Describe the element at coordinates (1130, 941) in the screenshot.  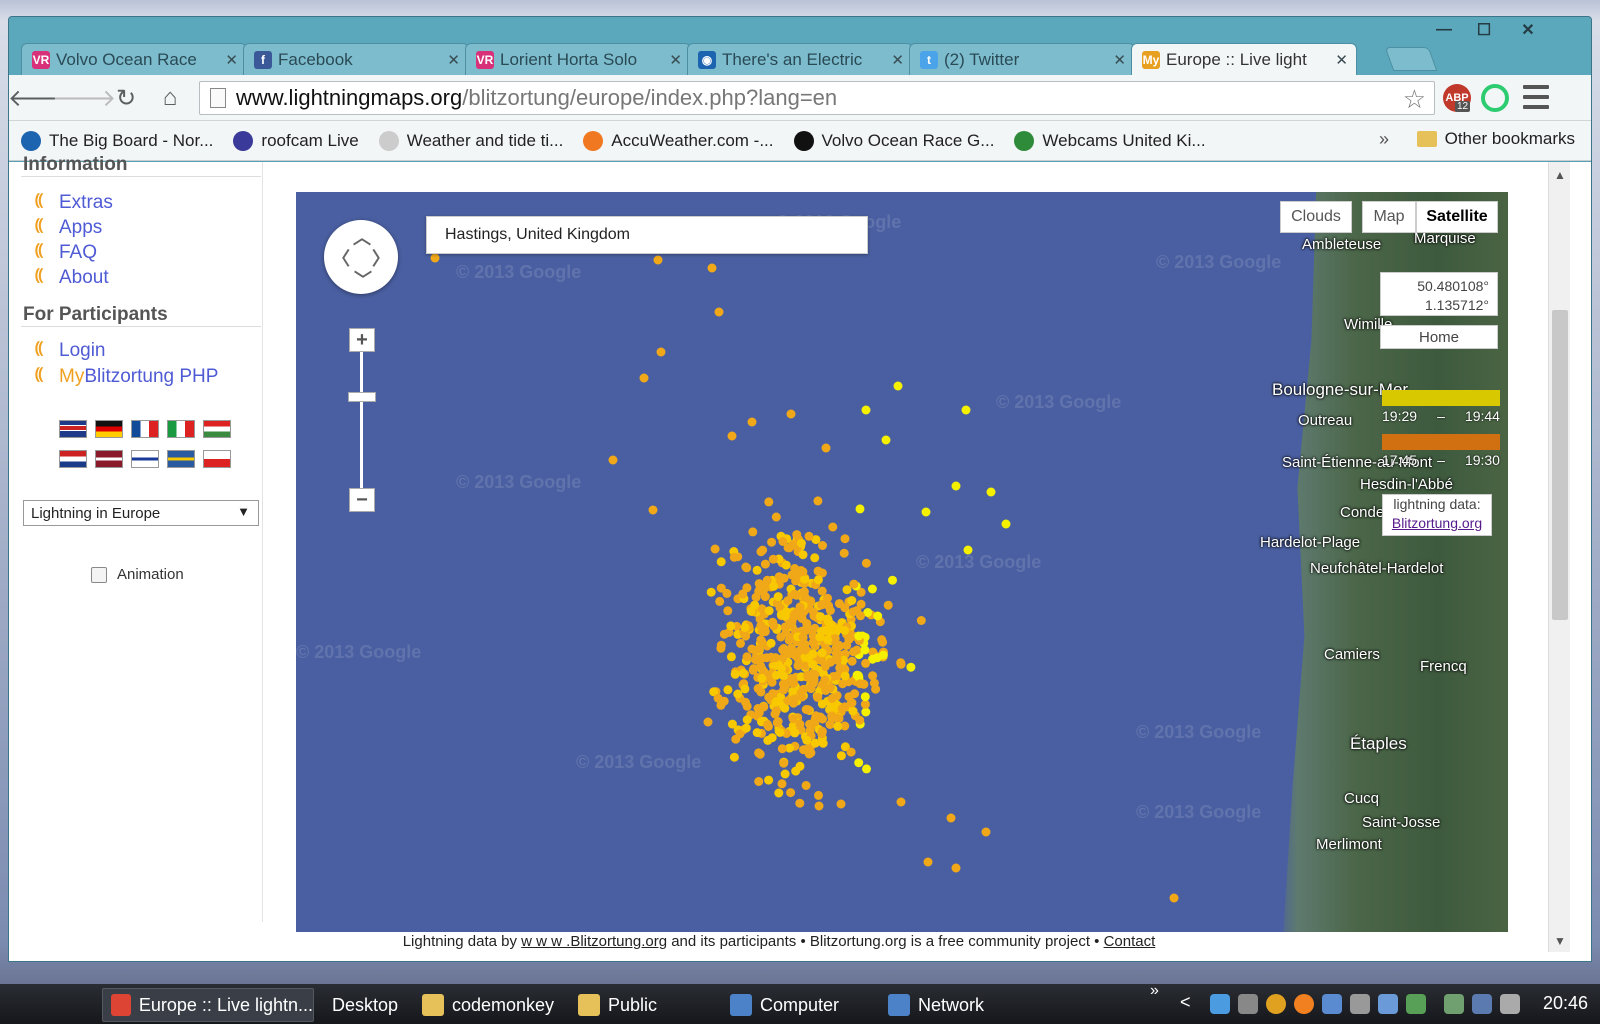
I see `contact-link: Contact` at that location.